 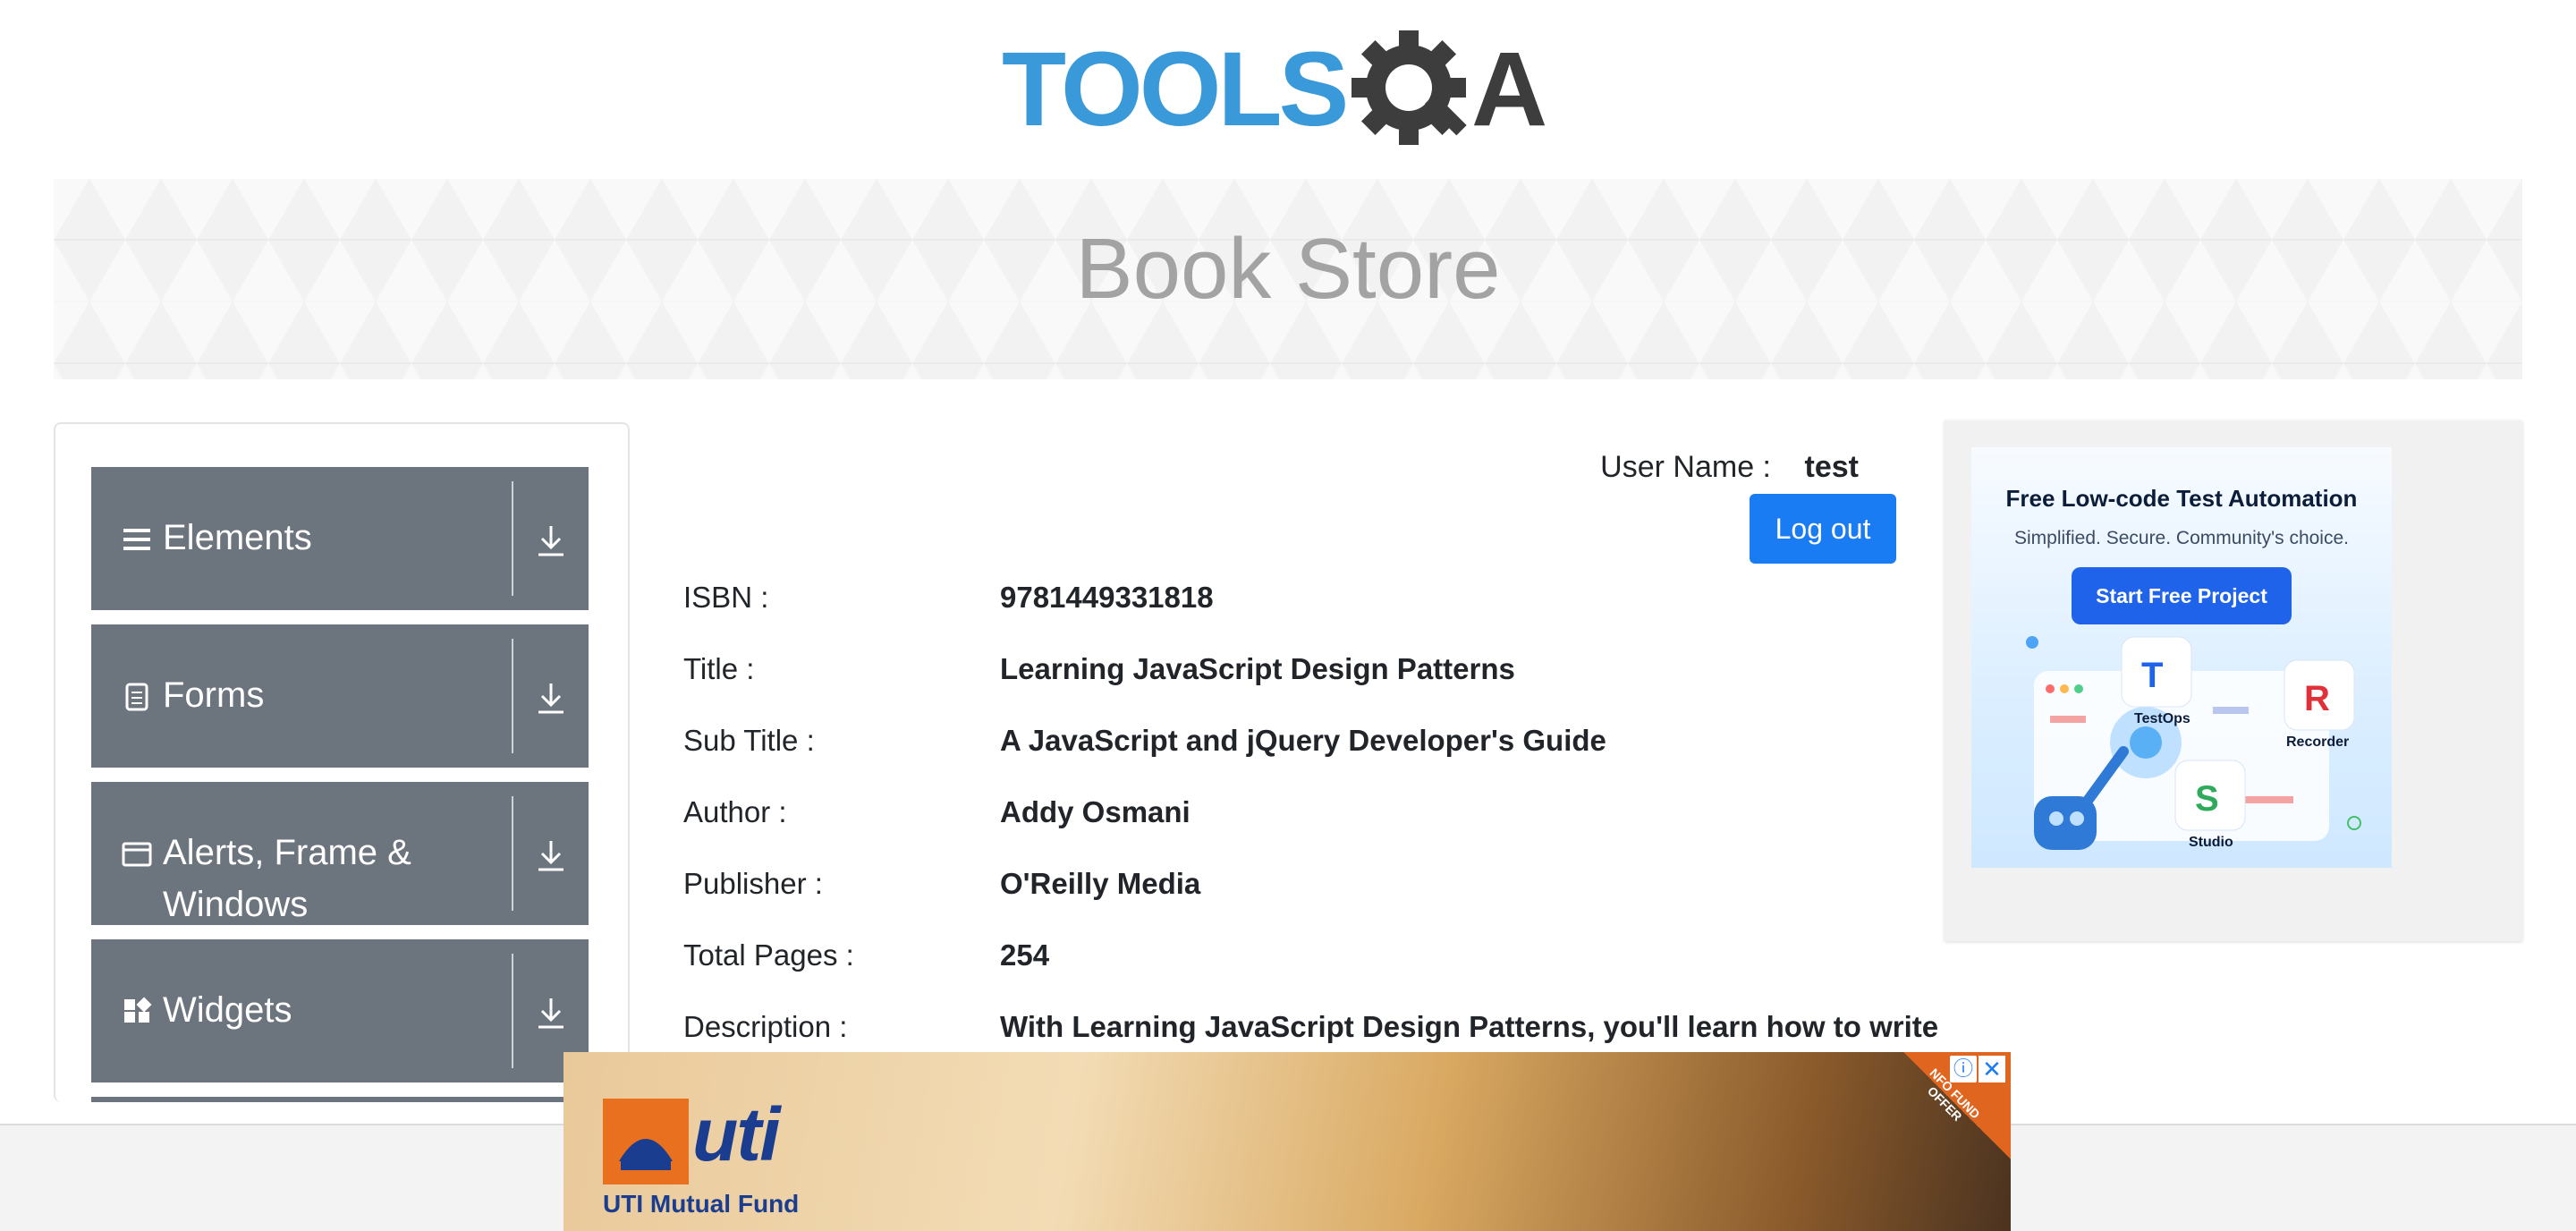 What do you see at coordinates (1291, 812) in the screenshot?
I see `book-field-author: Author : Addy Osmani` at bounding box center [1291, 812].